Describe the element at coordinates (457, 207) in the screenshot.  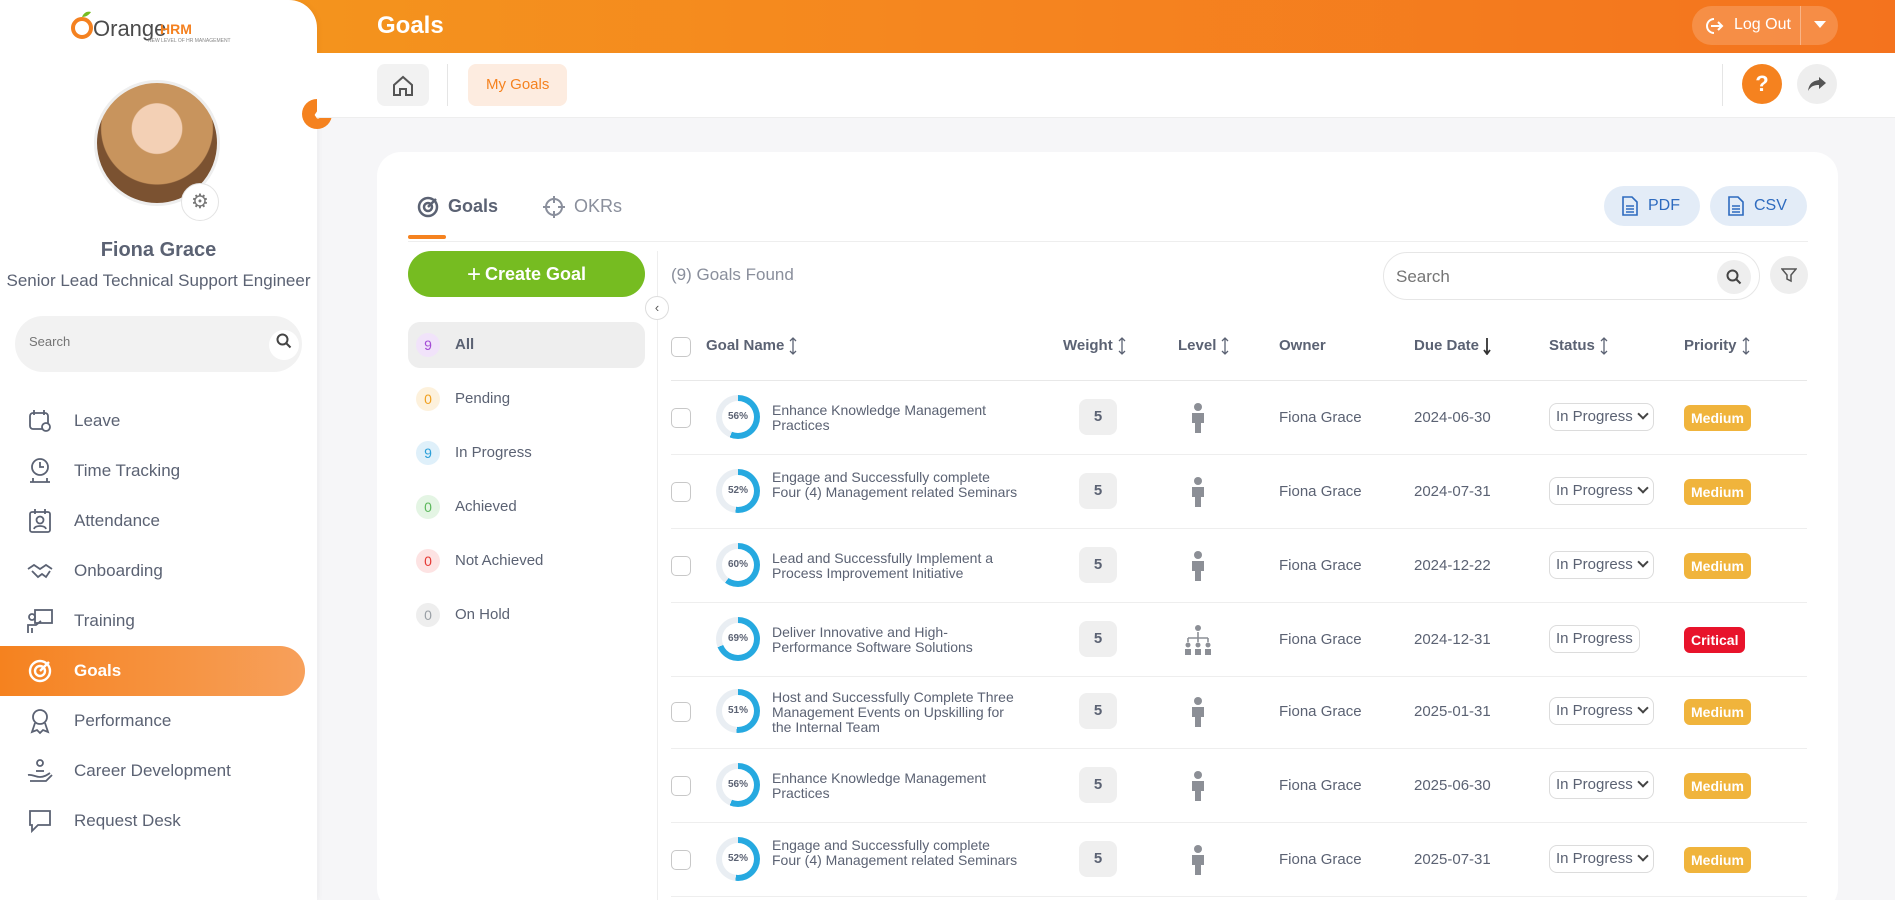
I see `tab-goals: Goals` at that location.